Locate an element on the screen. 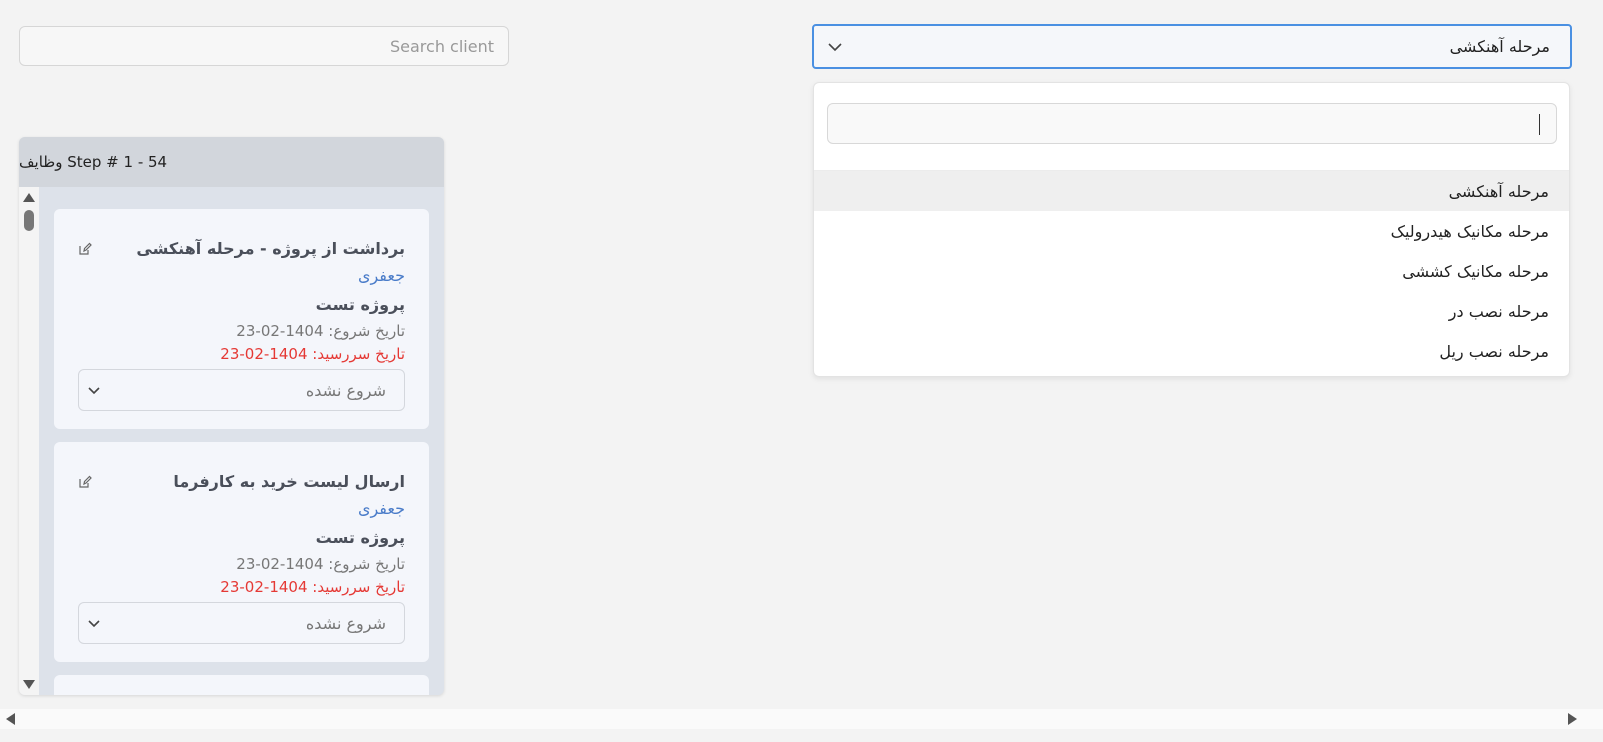  task-card is located at coordinates (241, 685).